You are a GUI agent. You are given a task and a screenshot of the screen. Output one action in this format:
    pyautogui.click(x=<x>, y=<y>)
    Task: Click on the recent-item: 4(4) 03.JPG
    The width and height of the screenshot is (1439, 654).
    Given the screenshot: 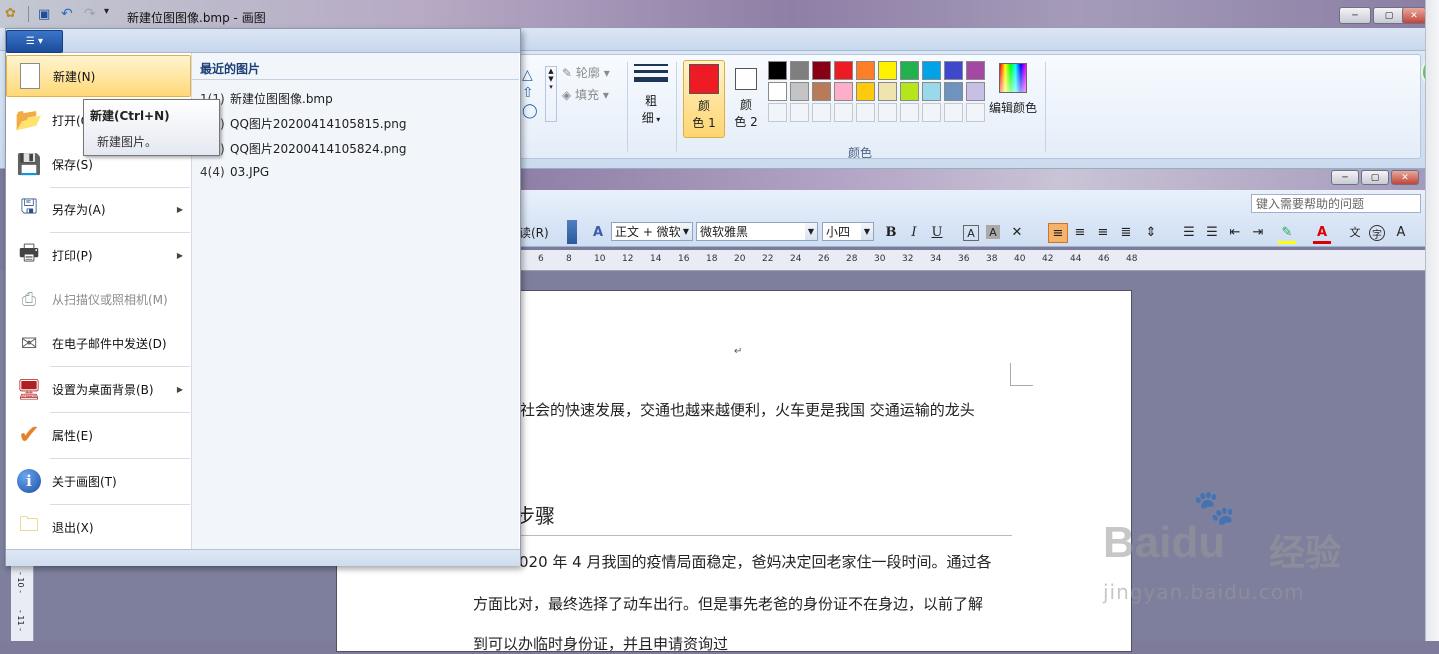 What is the action you would take?
    pyautogui.click(x=234, y=172)
    